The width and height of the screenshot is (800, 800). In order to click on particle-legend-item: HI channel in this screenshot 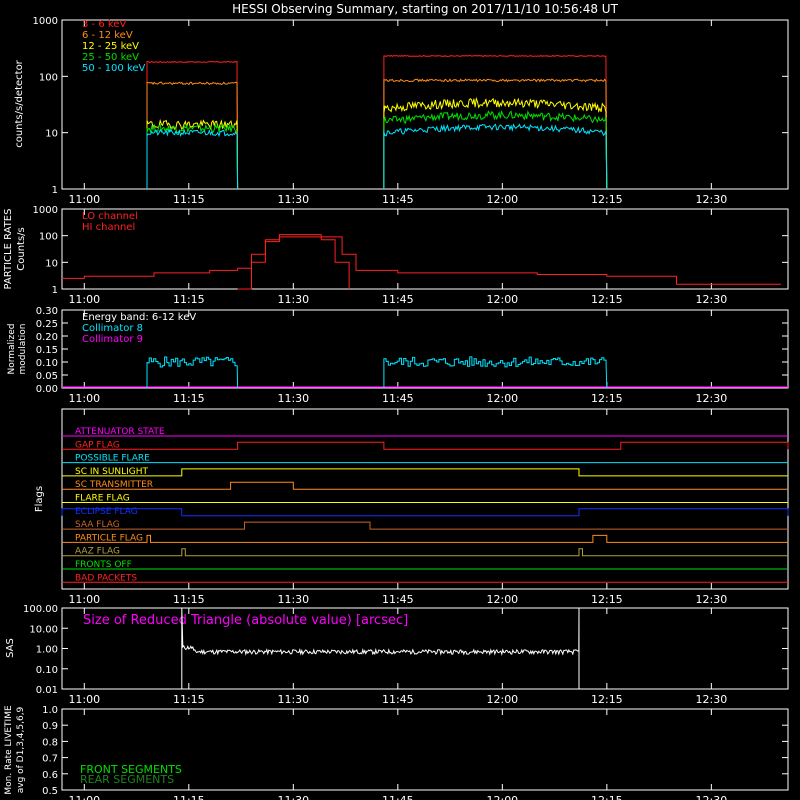, I will do `click(108, 227)`.